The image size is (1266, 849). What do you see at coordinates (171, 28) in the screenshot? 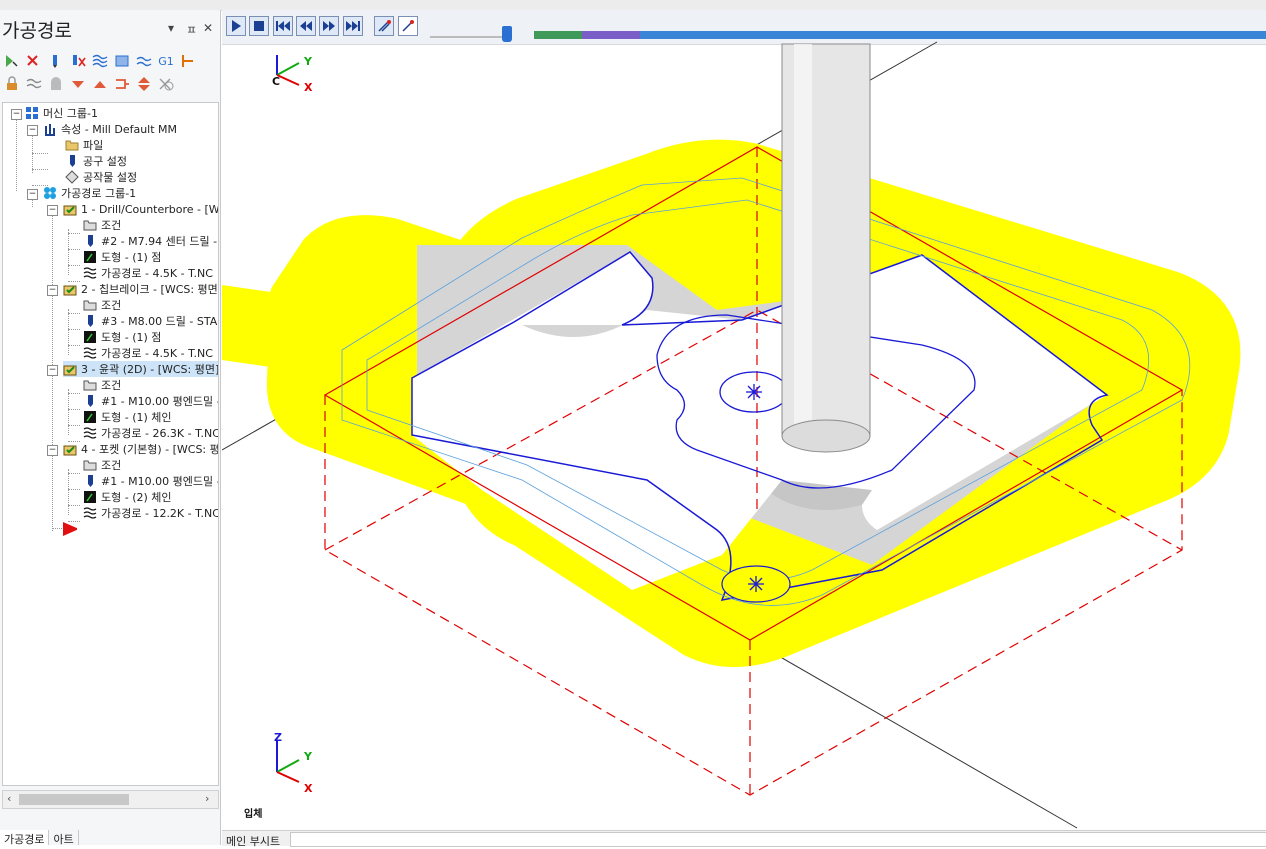
I see `panel-menu-icon: ▾` at bounding box center [171, 28].